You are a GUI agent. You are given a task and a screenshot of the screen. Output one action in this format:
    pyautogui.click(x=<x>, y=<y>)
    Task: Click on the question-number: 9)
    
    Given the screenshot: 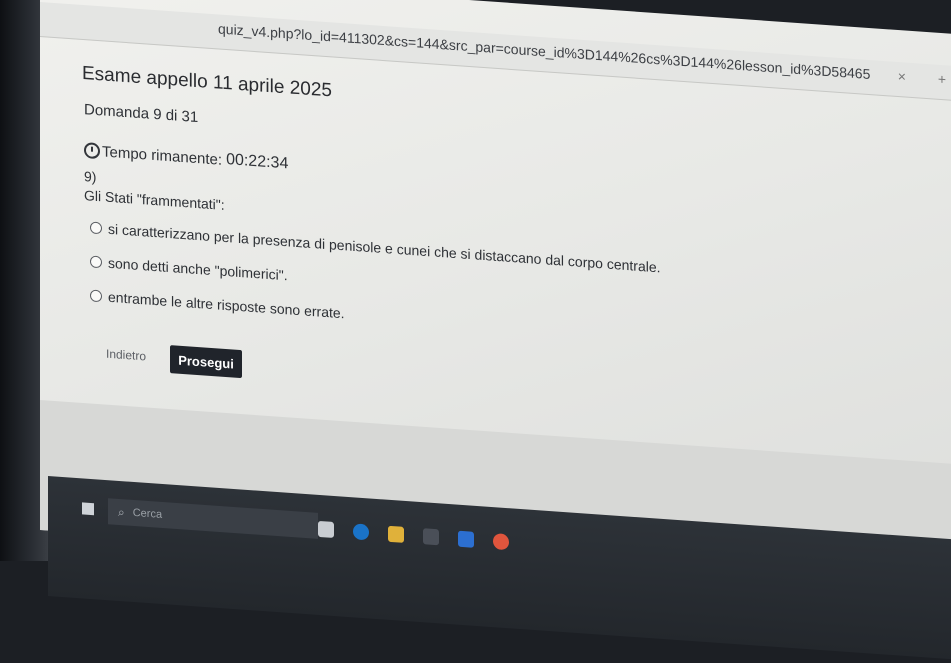 What is the action you would take?
    pyautogui.click(x=90, y=176)
    